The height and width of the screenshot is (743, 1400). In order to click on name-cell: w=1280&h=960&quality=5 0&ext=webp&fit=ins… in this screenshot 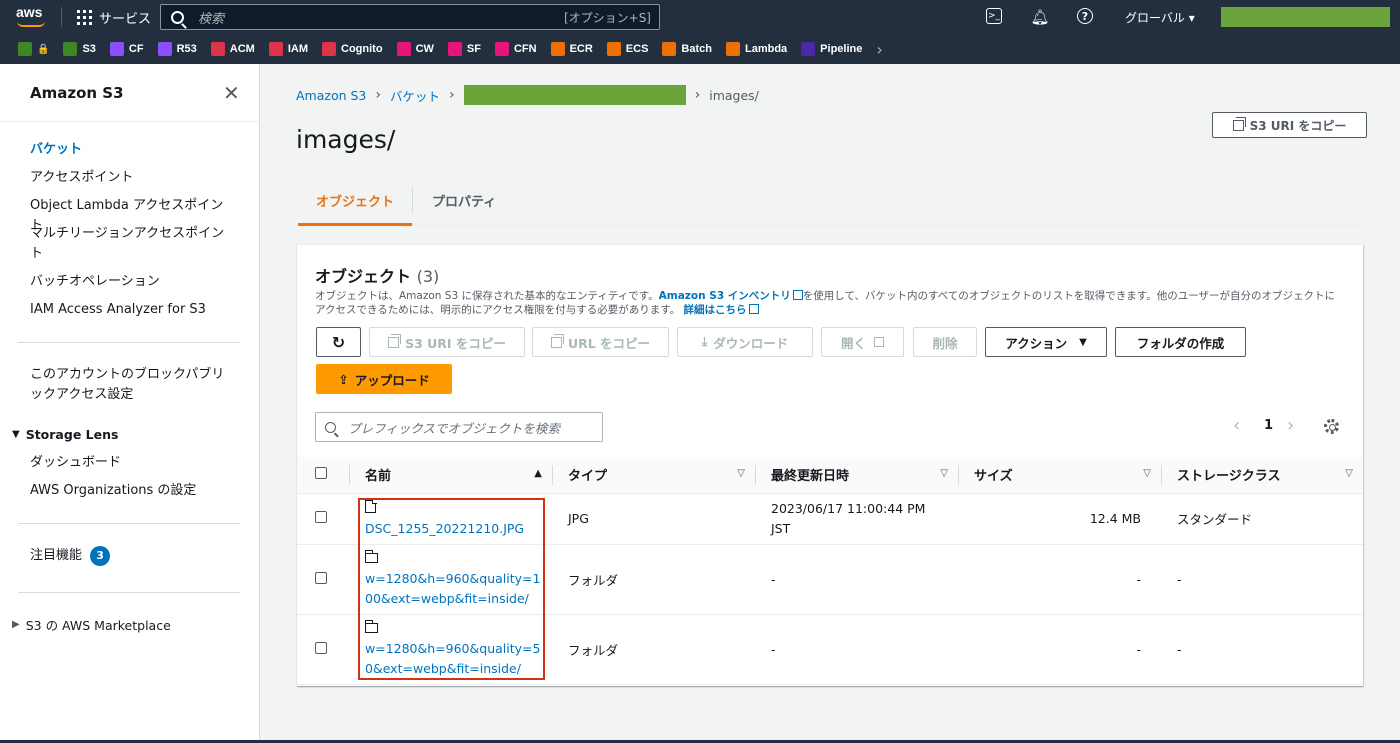, I will do `click(450, 649)`.